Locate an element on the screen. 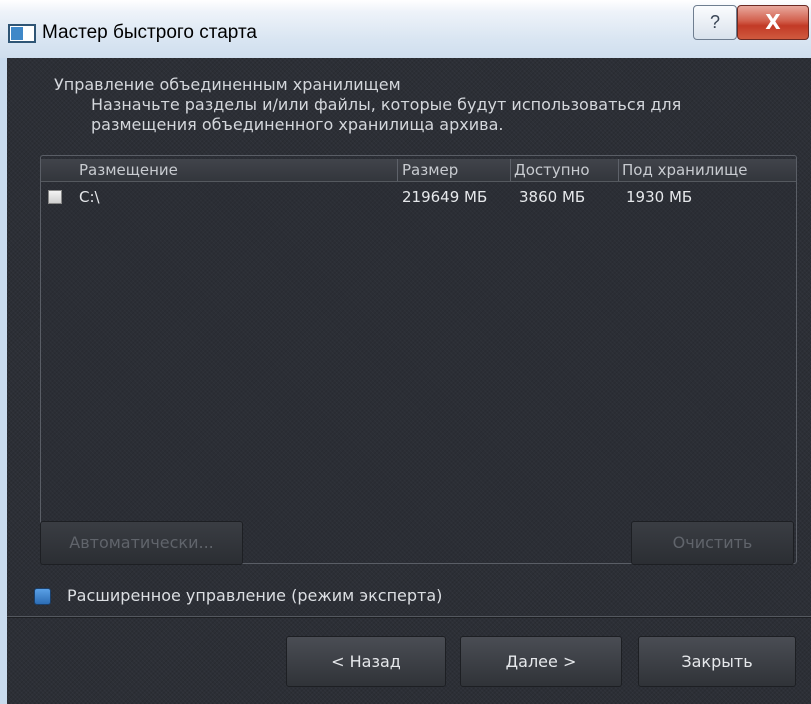 This screenshot has height=704, width=811. column-header-size: Размер is located at coordinates (430, 170).